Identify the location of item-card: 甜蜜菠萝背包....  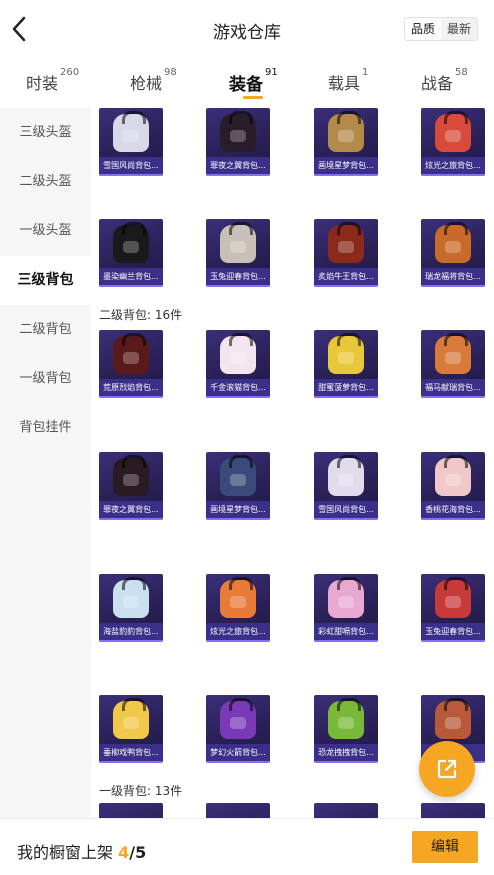
(346, 364).